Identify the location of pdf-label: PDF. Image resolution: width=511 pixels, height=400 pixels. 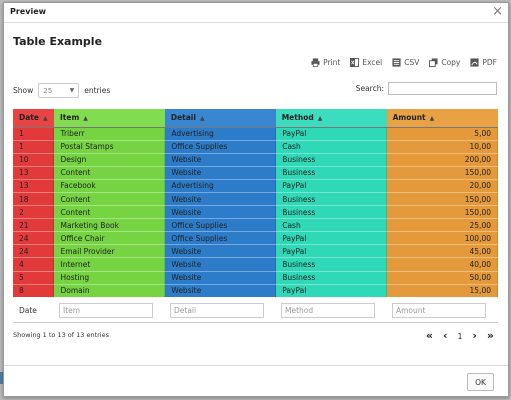
(489, 62).